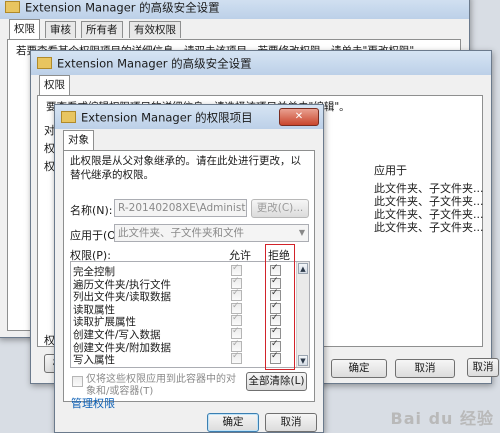 The image size is (500, 433). What do you see at coordinates (390, 170) in the screenshot?
I see `column-header-apply-to: 应用于` at bounding box center [390, 170].